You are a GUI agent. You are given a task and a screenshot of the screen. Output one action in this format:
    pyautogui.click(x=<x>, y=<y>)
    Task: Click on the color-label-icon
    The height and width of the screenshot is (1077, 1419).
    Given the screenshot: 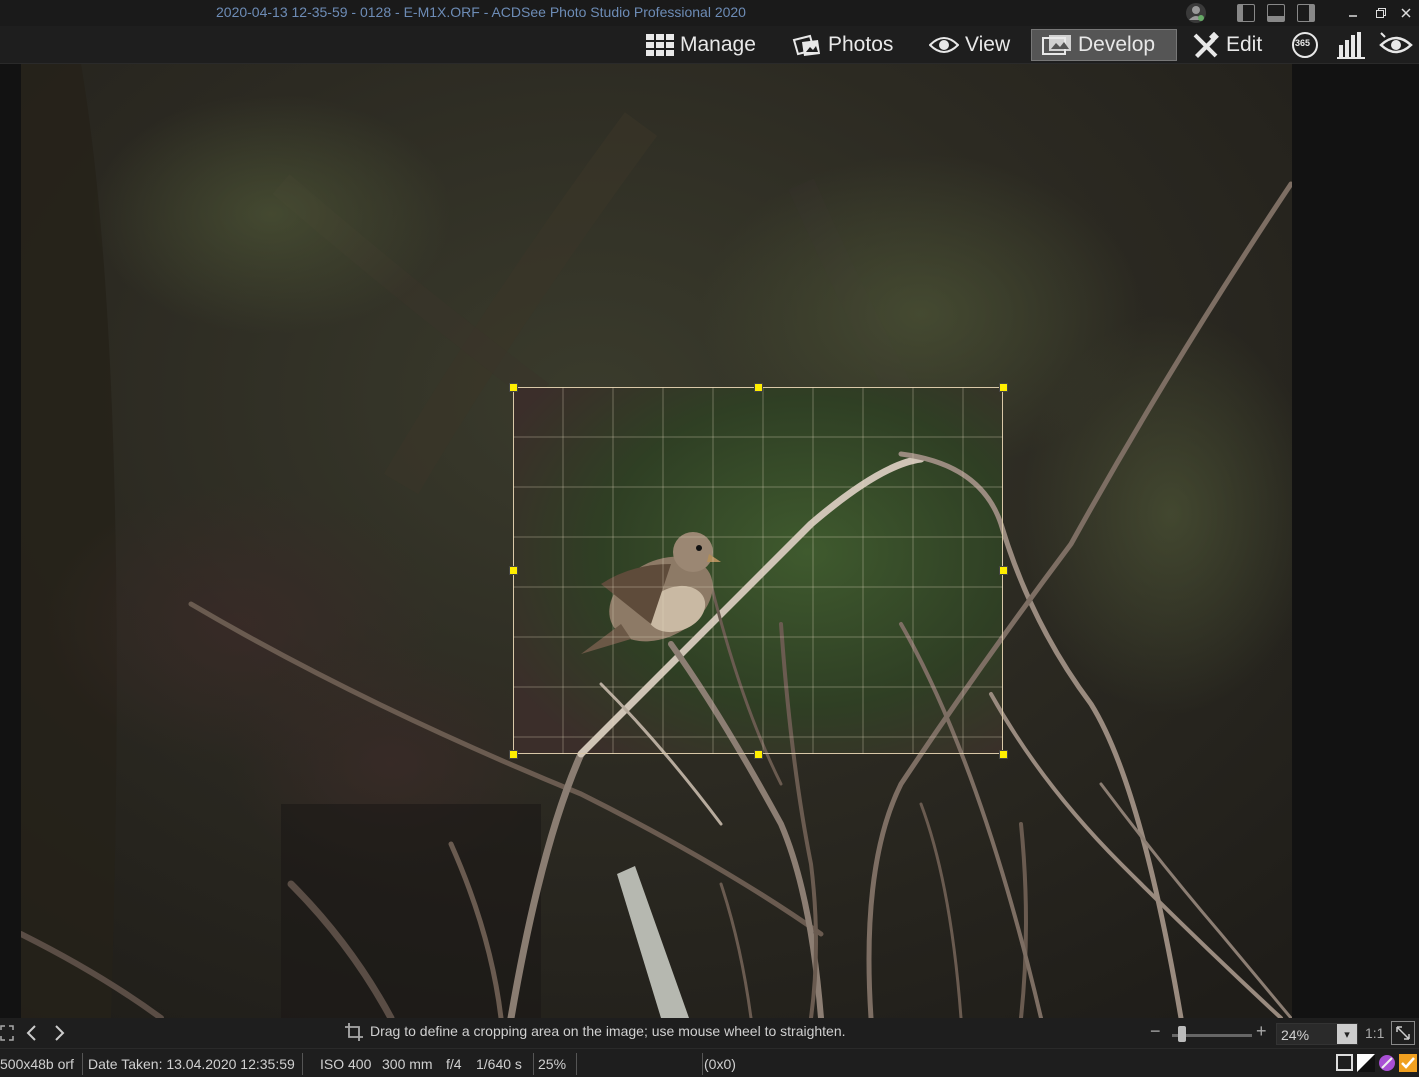 What is the action you would take?
    pyautogui.click(x=1387, y=1064)
    